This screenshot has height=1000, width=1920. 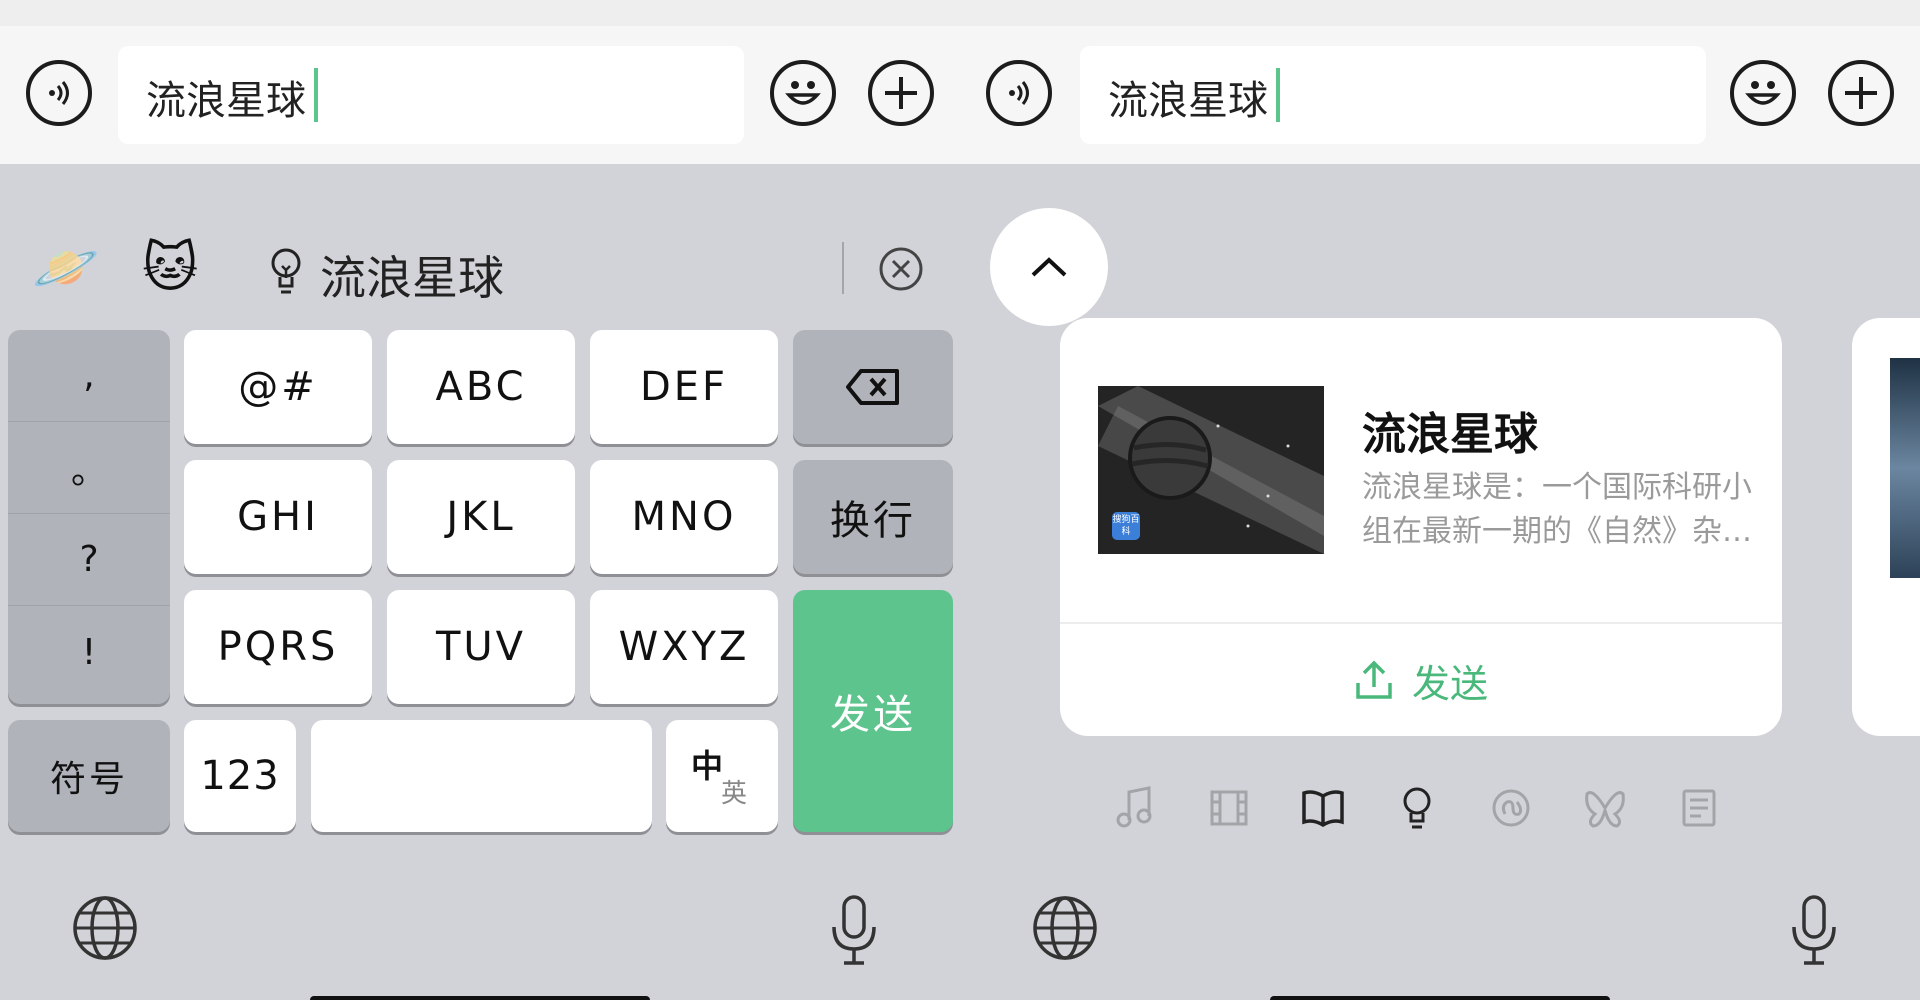 I want to click on backspace-icon, so click(x=872, y=387).